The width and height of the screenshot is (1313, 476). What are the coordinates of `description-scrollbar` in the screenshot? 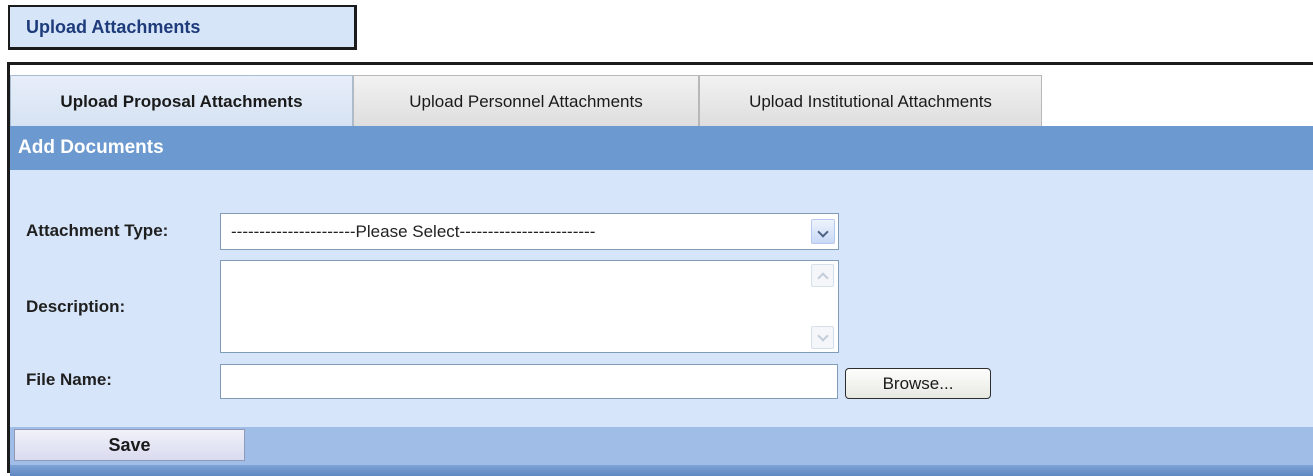 It's located at (823, 306).